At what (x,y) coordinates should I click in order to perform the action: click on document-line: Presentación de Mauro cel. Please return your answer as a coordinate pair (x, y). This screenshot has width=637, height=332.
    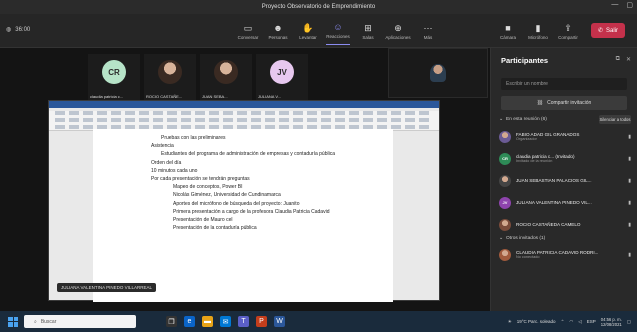
    Looking at the image, I should click on (203, 220).